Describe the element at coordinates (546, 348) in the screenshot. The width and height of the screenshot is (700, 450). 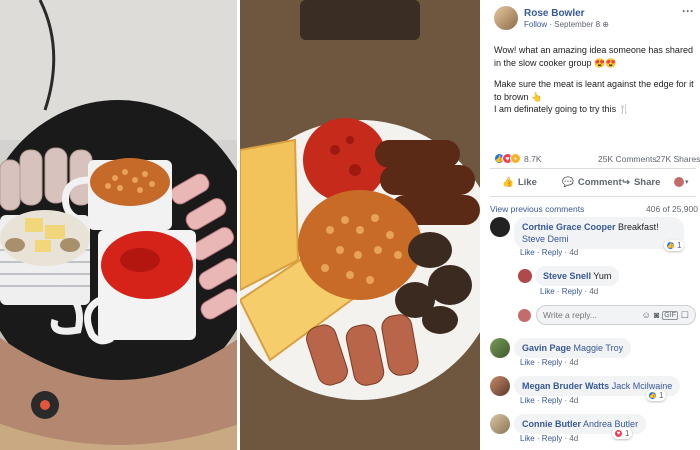
I see `commenter-name: Gavin Page` at that location.